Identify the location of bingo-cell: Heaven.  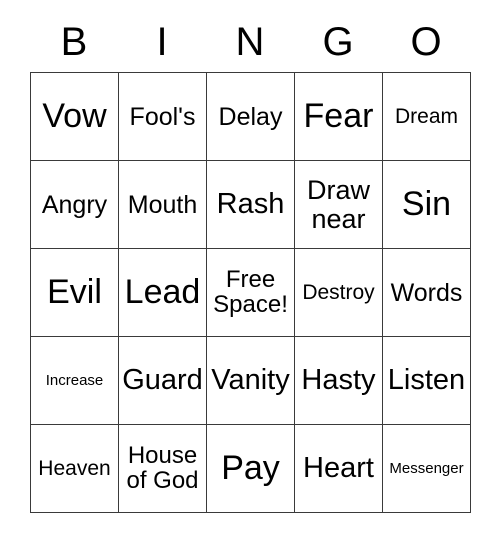
(75, 469).